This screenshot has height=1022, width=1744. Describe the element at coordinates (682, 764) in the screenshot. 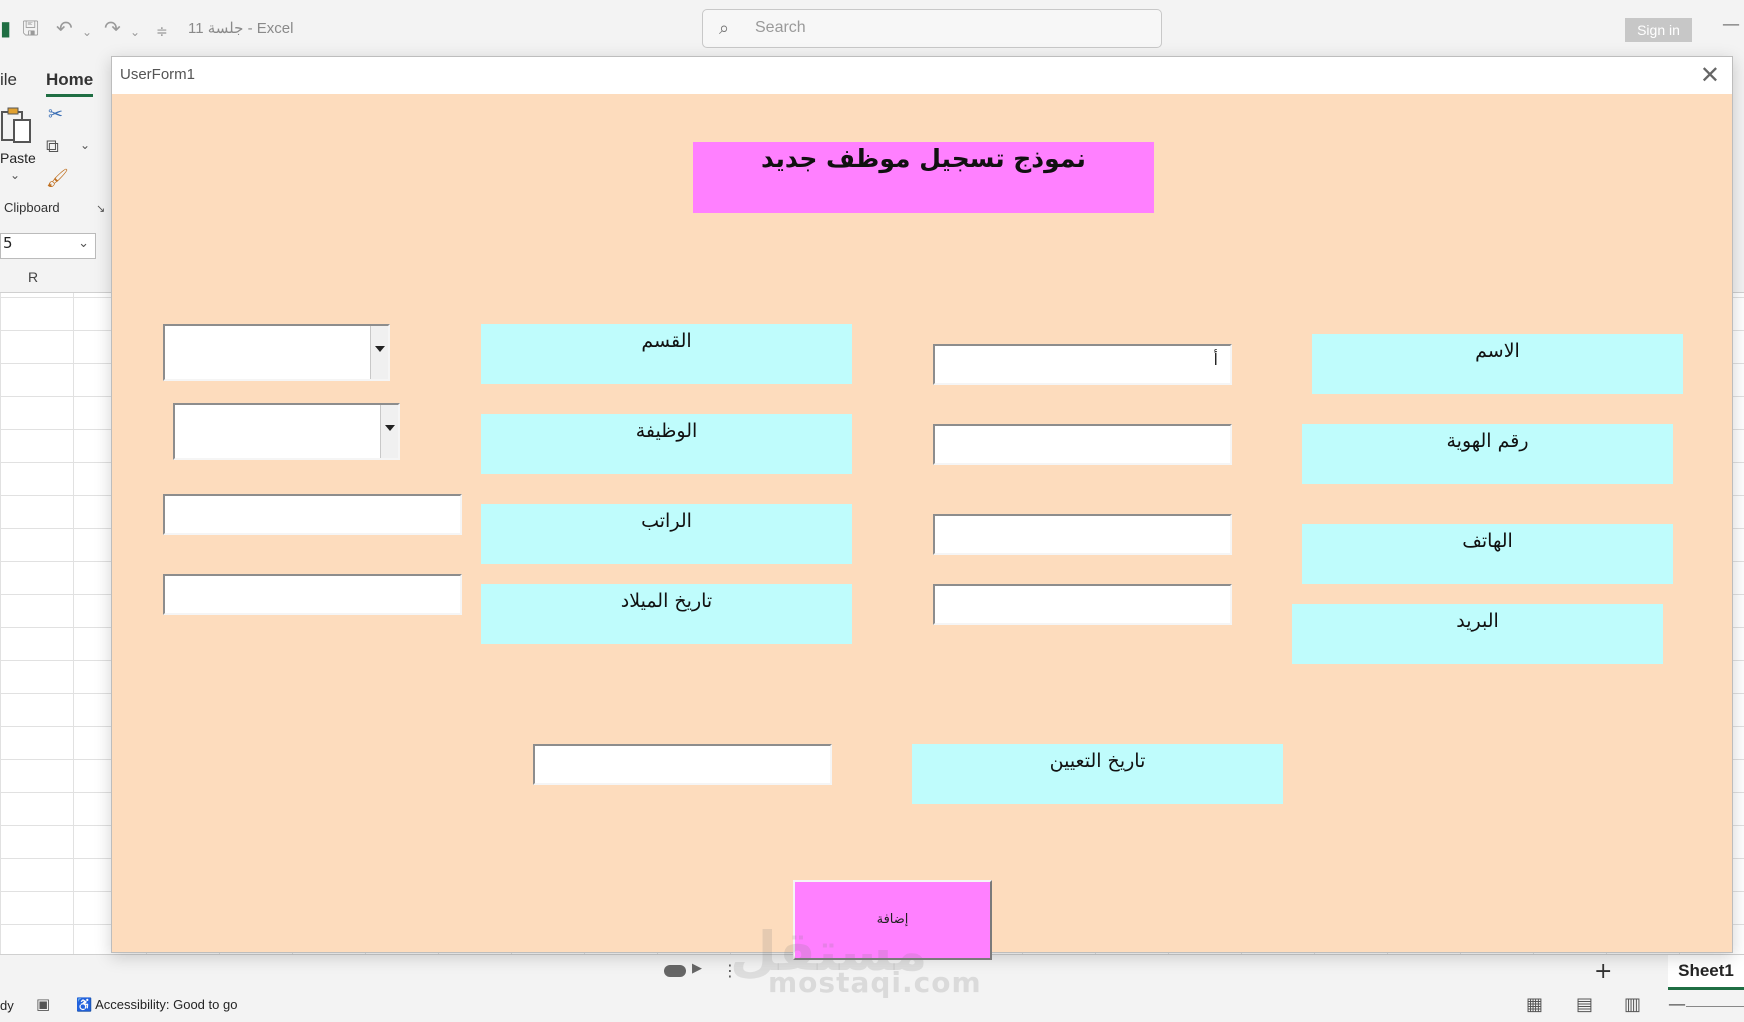

I see `hire-date-input` at that location.